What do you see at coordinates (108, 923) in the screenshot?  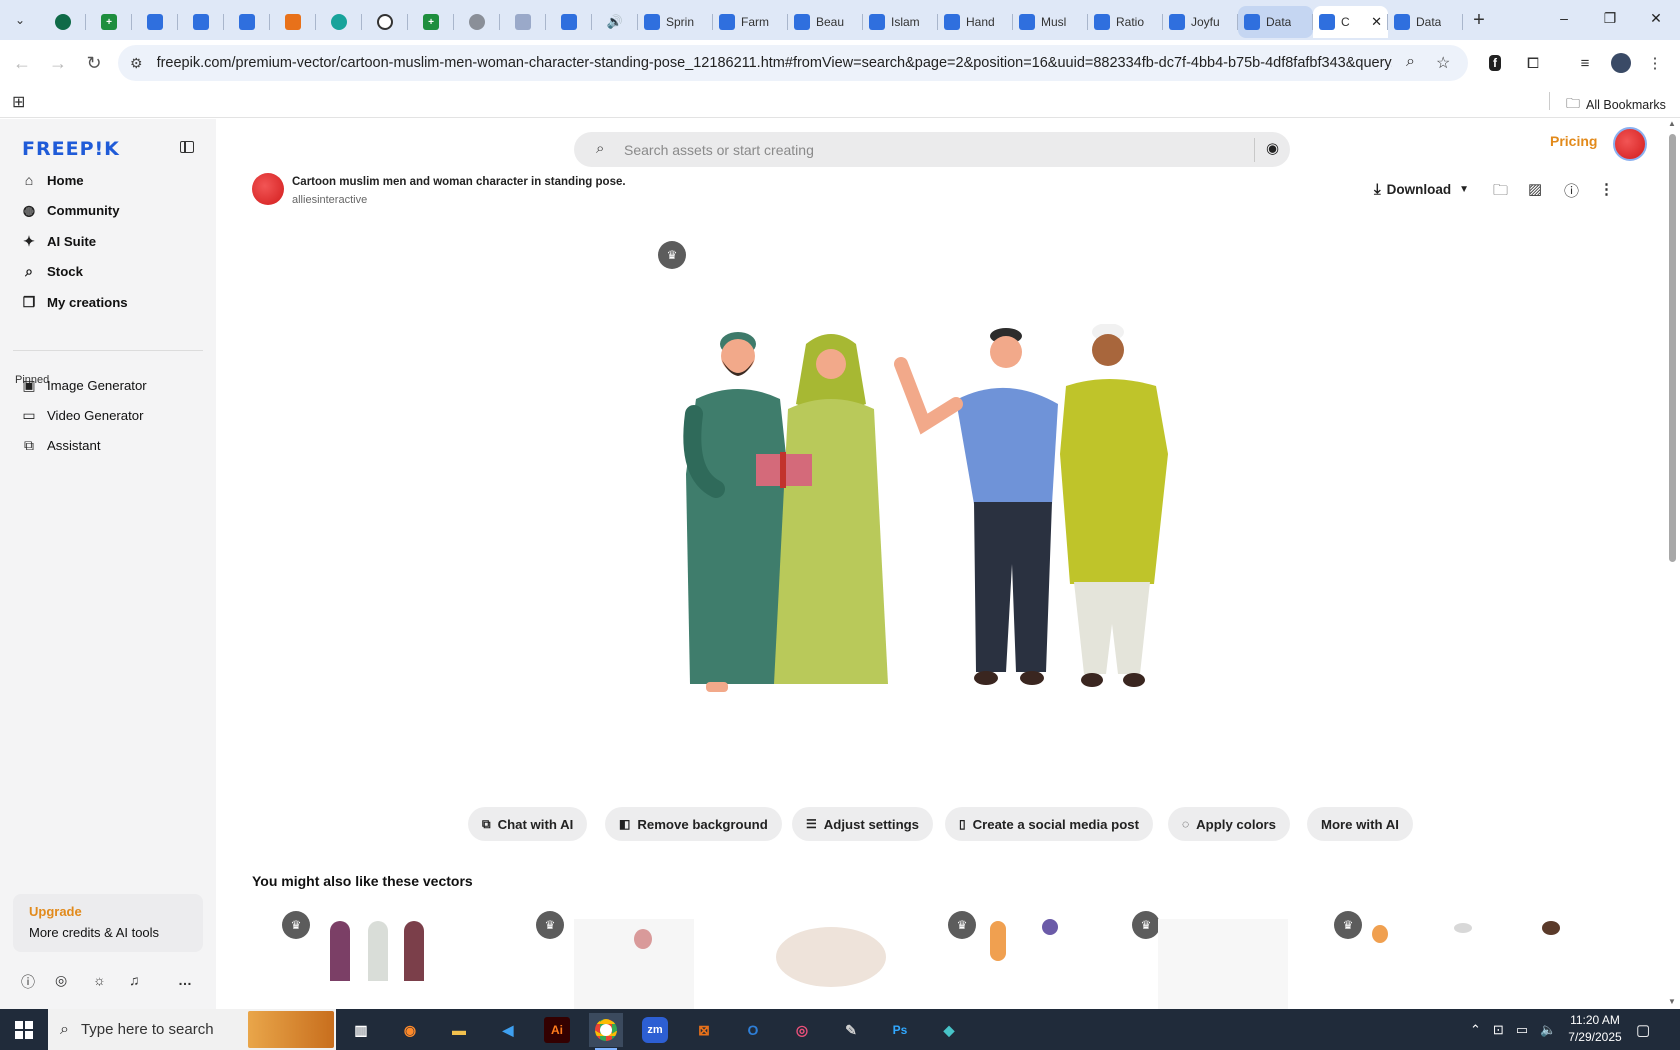 I see `upgrade-card: Upgrade More credits & AI tools` at bounding box center [108, 923].